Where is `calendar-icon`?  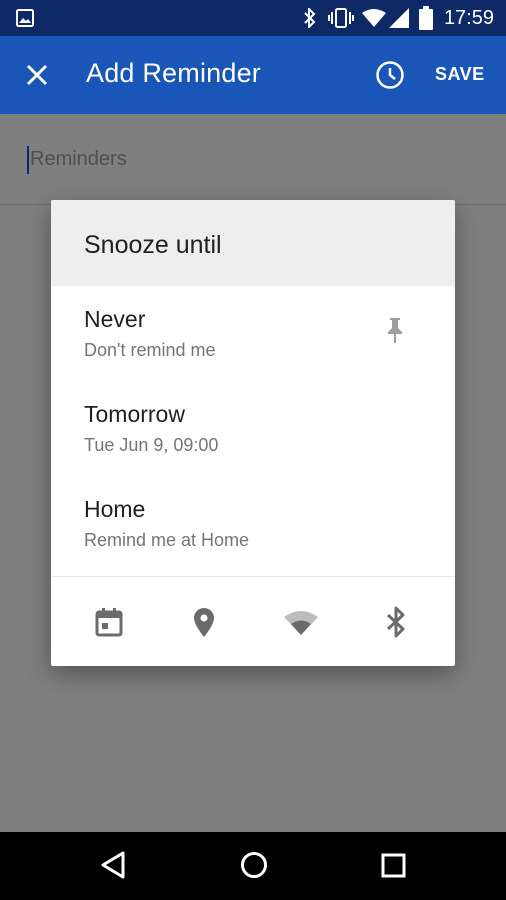 calendar-icon is located at coordinates (109, 622).